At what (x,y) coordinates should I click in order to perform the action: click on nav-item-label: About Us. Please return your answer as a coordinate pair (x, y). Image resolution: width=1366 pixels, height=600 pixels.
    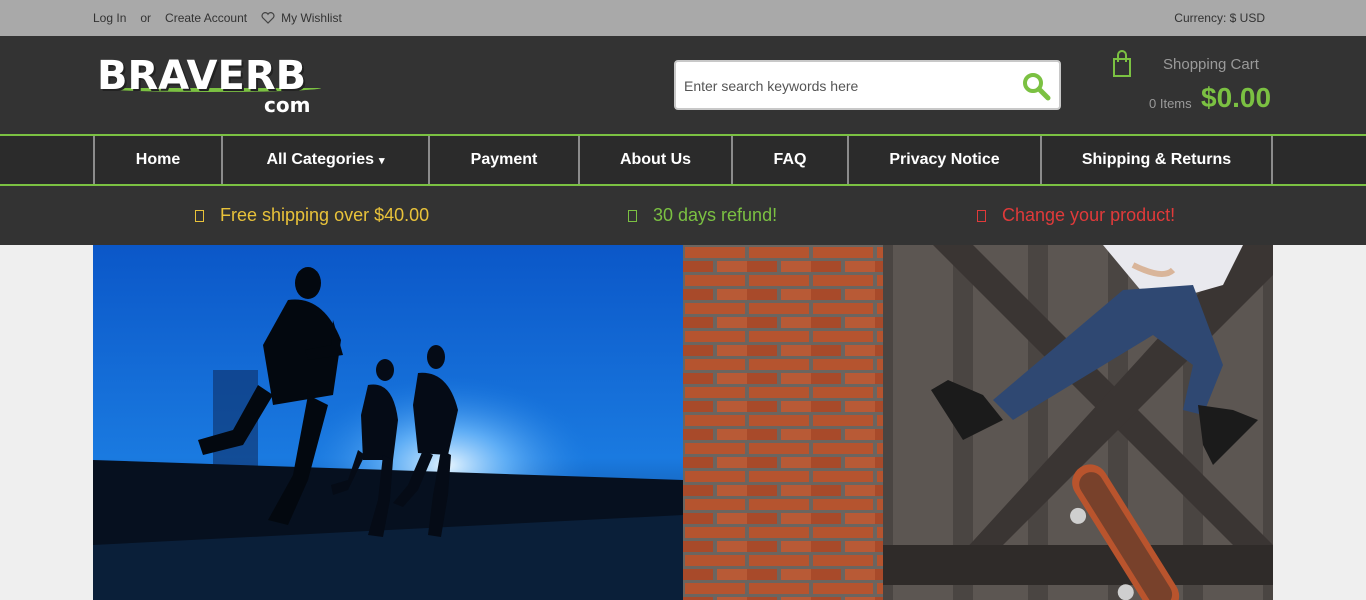
    Looking at the image, I should click on (655, 159).